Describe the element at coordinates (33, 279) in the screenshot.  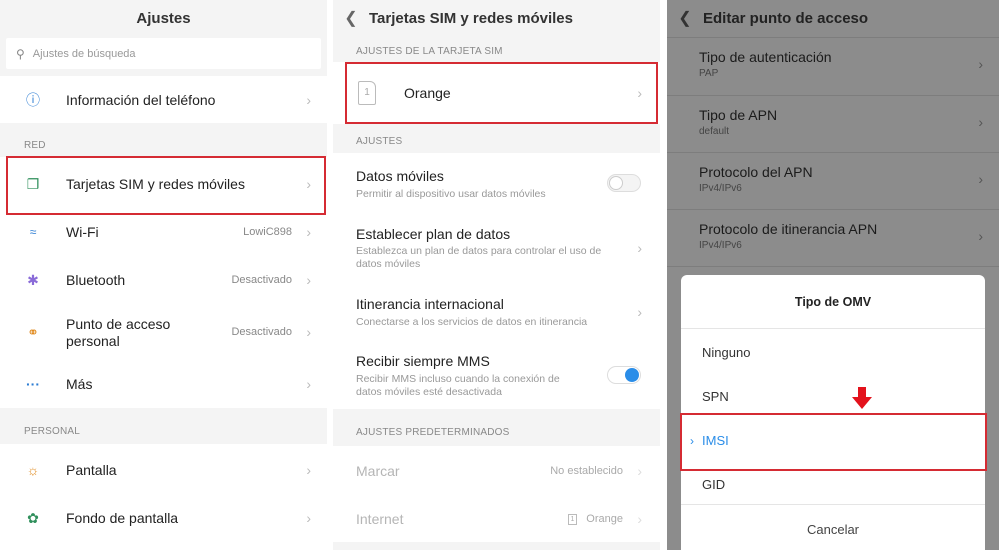
I see `bluetooth-icon: ✱` at that location.